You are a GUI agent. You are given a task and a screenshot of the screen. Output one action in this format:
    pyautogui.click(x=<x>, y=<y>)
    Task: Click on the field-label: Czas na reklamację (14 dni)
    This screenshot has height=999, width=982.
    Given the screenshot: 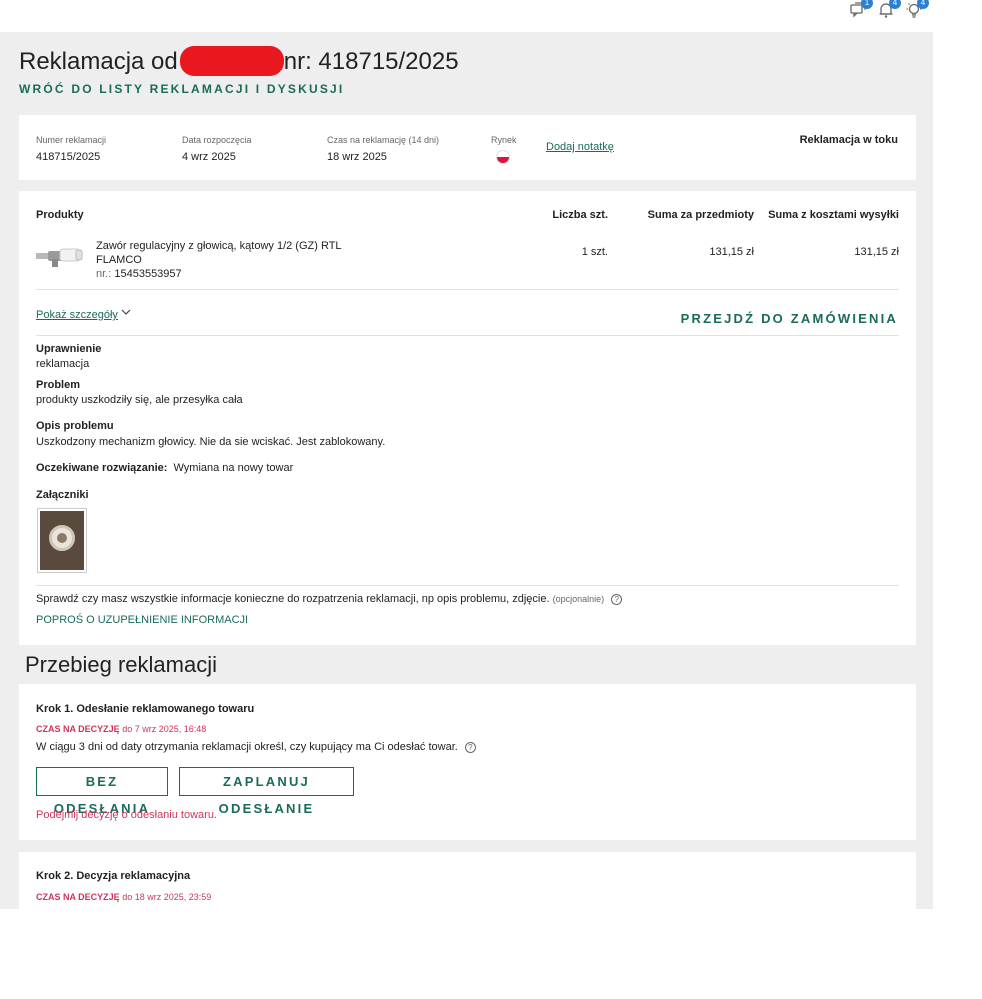 What is the action you would take?
    pyautogui.click(x=383, y=140)
    